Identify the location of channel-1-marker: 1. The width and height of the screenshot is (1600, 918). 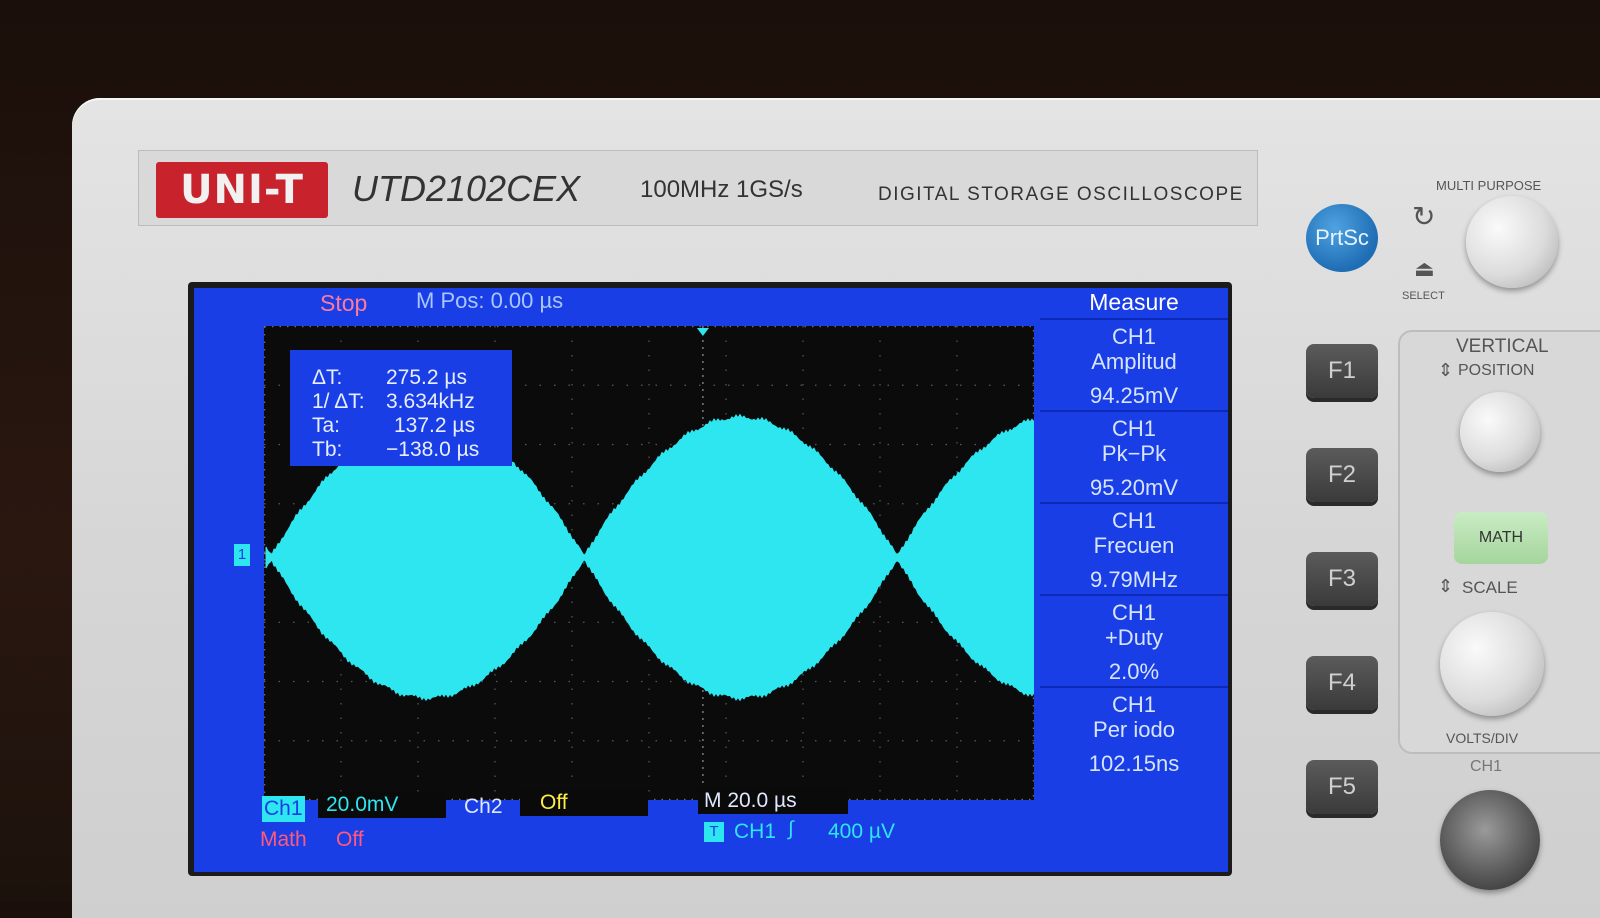
(242, 555).